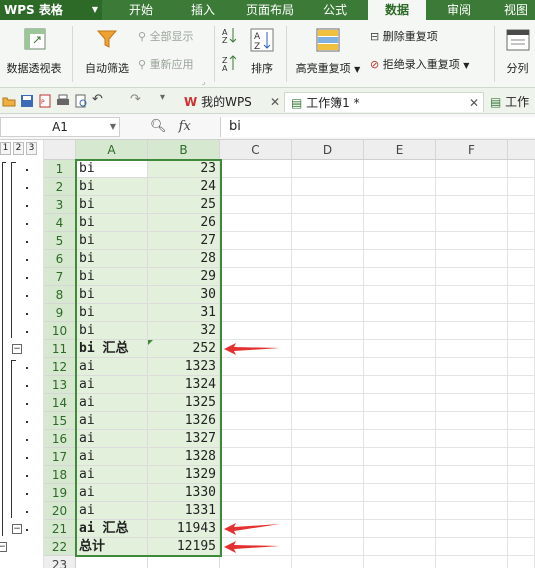 Image resolution: width=535 pixels, height=568 pixels. I want to click on close-icon: ✕, so click(275, 102).